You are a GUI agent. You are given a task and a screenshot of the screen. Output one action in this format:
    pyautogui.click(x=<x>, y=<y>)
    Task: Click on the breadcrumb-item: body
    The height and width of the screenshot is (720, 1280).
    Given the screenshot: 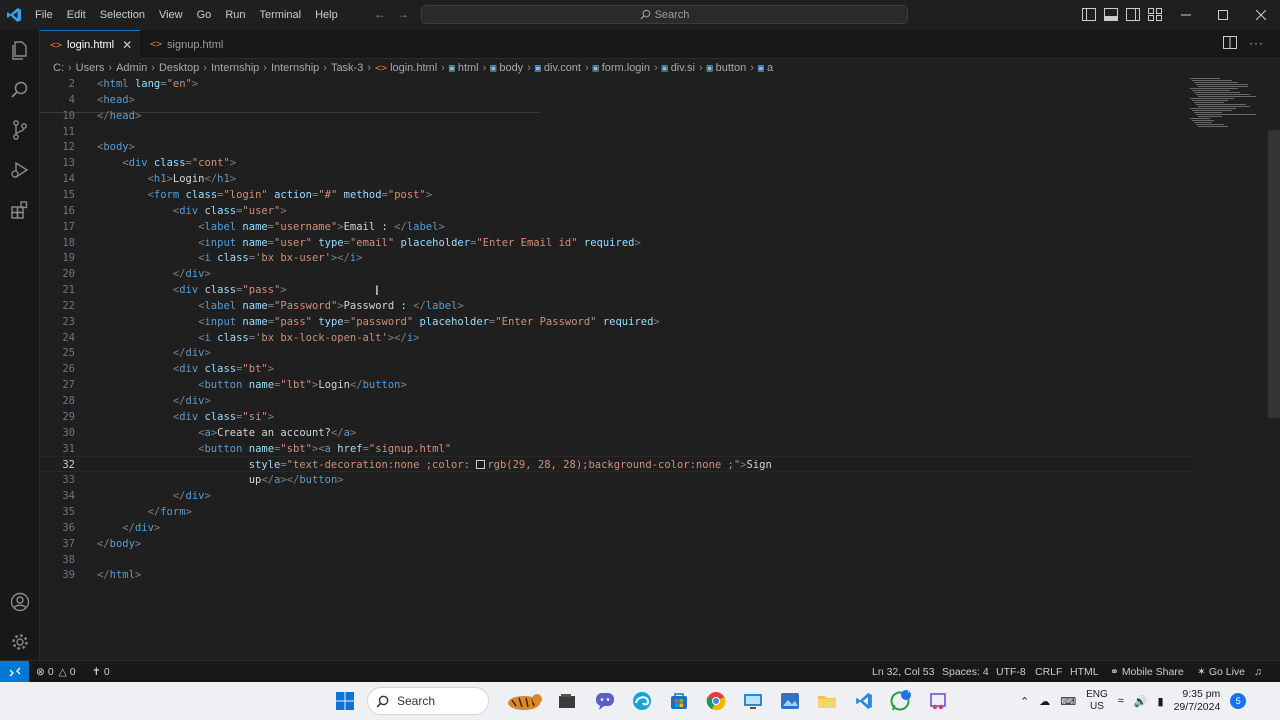 What is the action you would take?
    pyautogui.click(x=511, y=68)
    